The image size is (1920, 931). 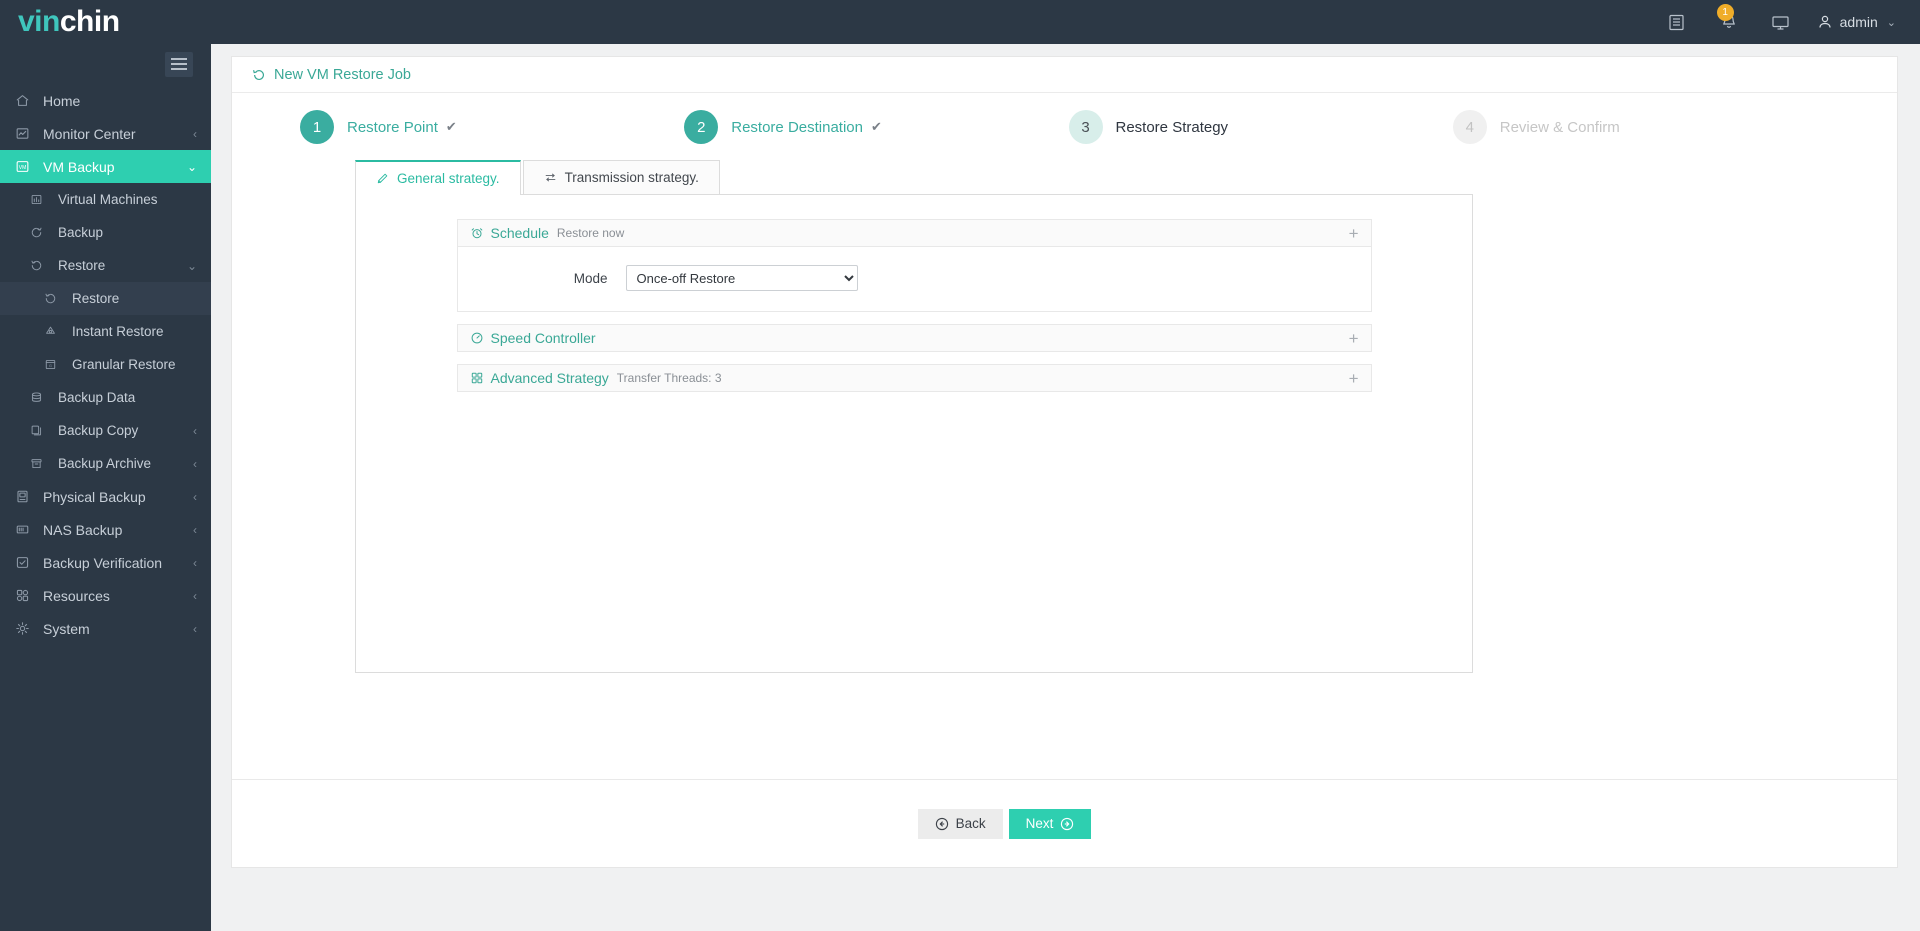 I want to click on wizard-step-1: 1 Restore Point ✔, so click(x=492, y=127).